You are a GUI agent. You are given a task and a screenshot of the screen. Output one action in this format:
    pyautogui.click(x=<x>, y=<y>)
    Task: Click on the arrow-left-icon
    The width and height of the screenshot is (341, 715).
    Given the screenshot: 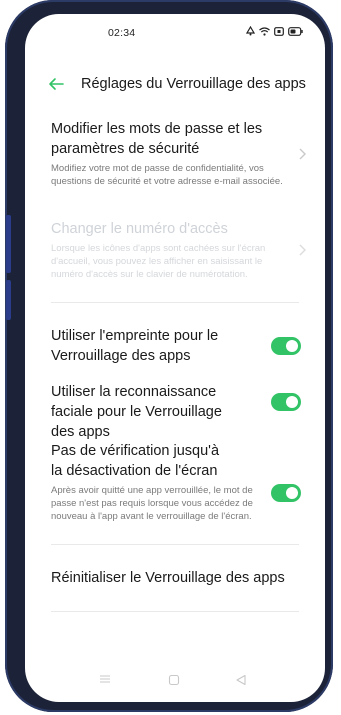 What is the action you would take?
    pyautogui.click(x=56, y=84)
    